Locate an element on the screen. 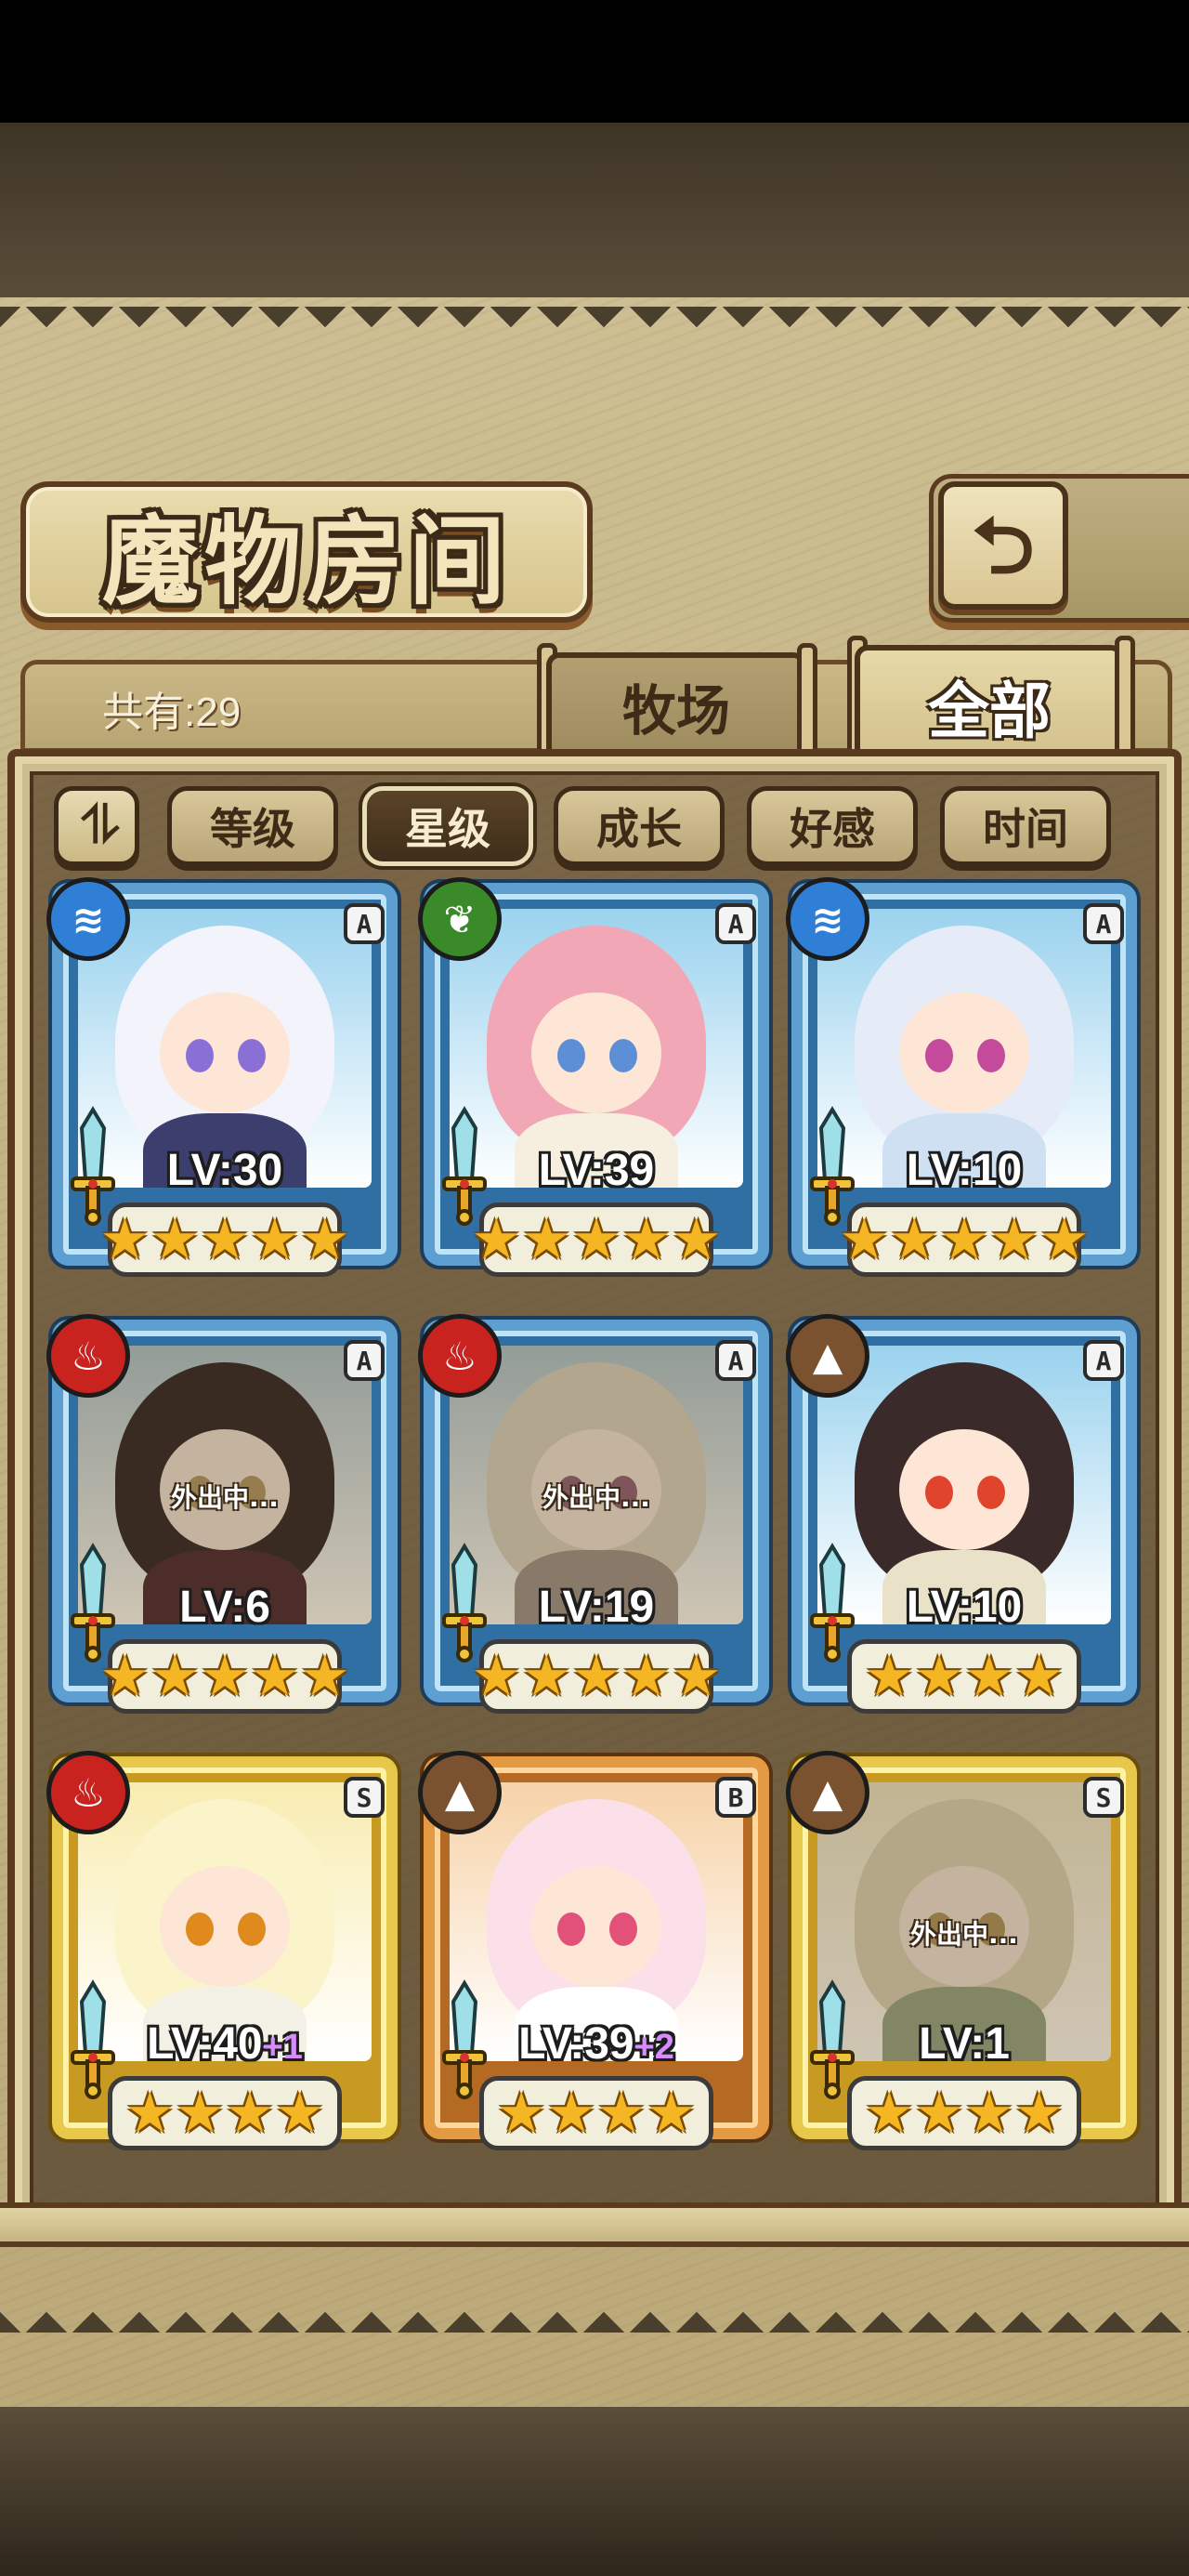 This screenshot has height=2576, width=1189. monster-card: ▲ B LV:39+2 ★ ★ ★ ★ is located at coordinates (593, 1958).